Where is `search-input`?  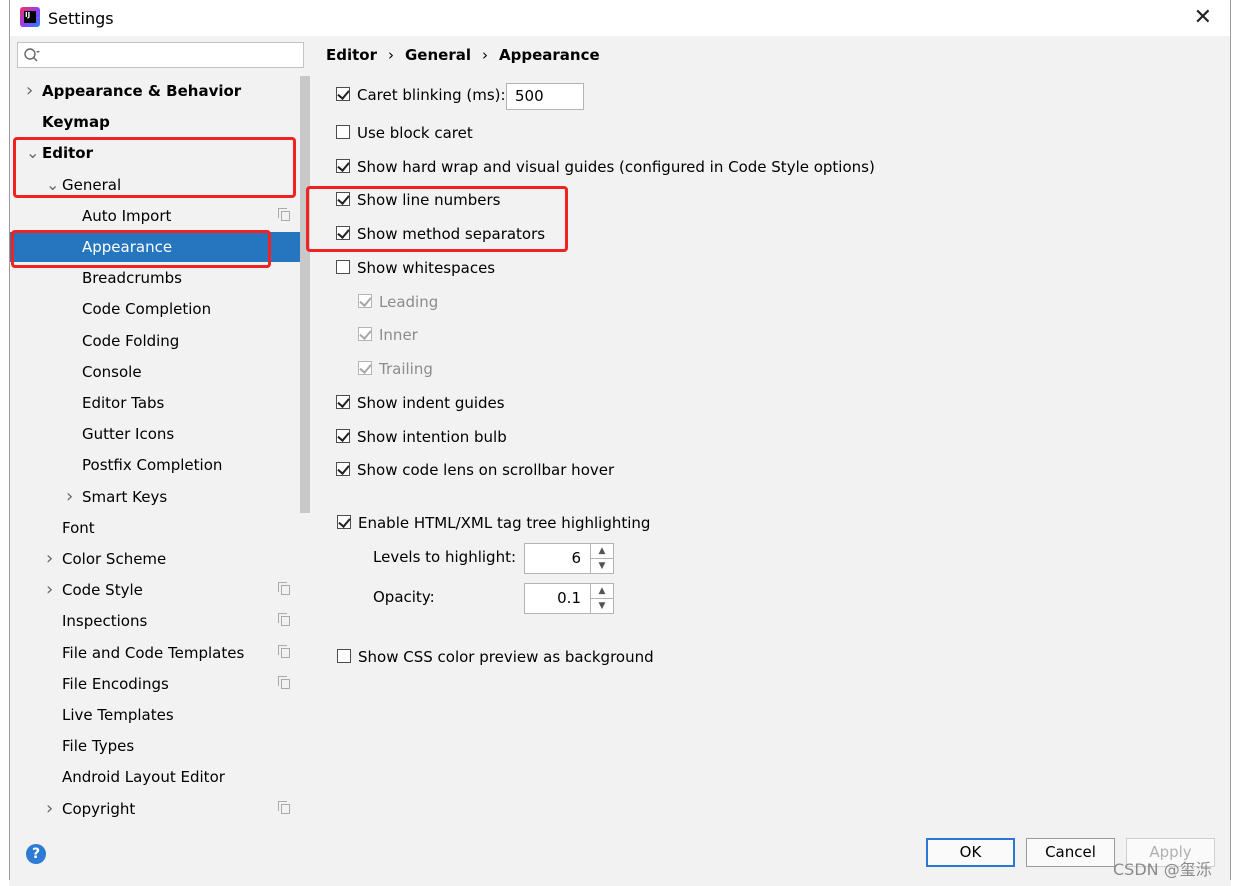
search-input is located at coordinates (160, 55).